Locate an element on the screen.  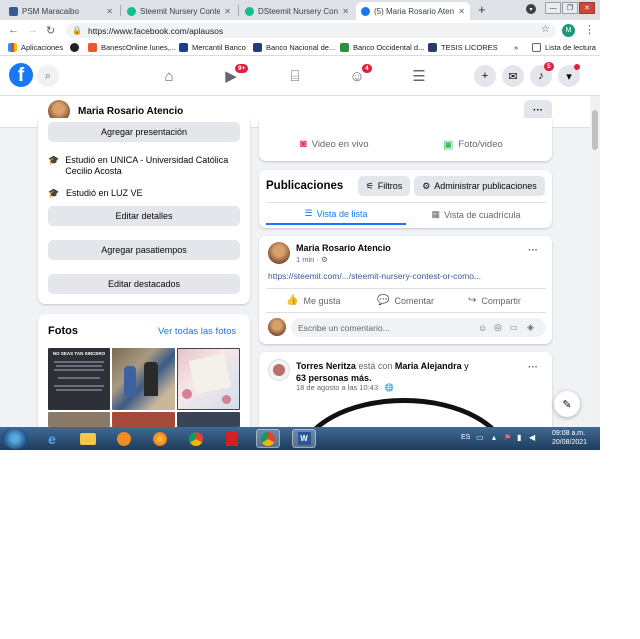
bookmark-item is located at coordinates (76, 47).